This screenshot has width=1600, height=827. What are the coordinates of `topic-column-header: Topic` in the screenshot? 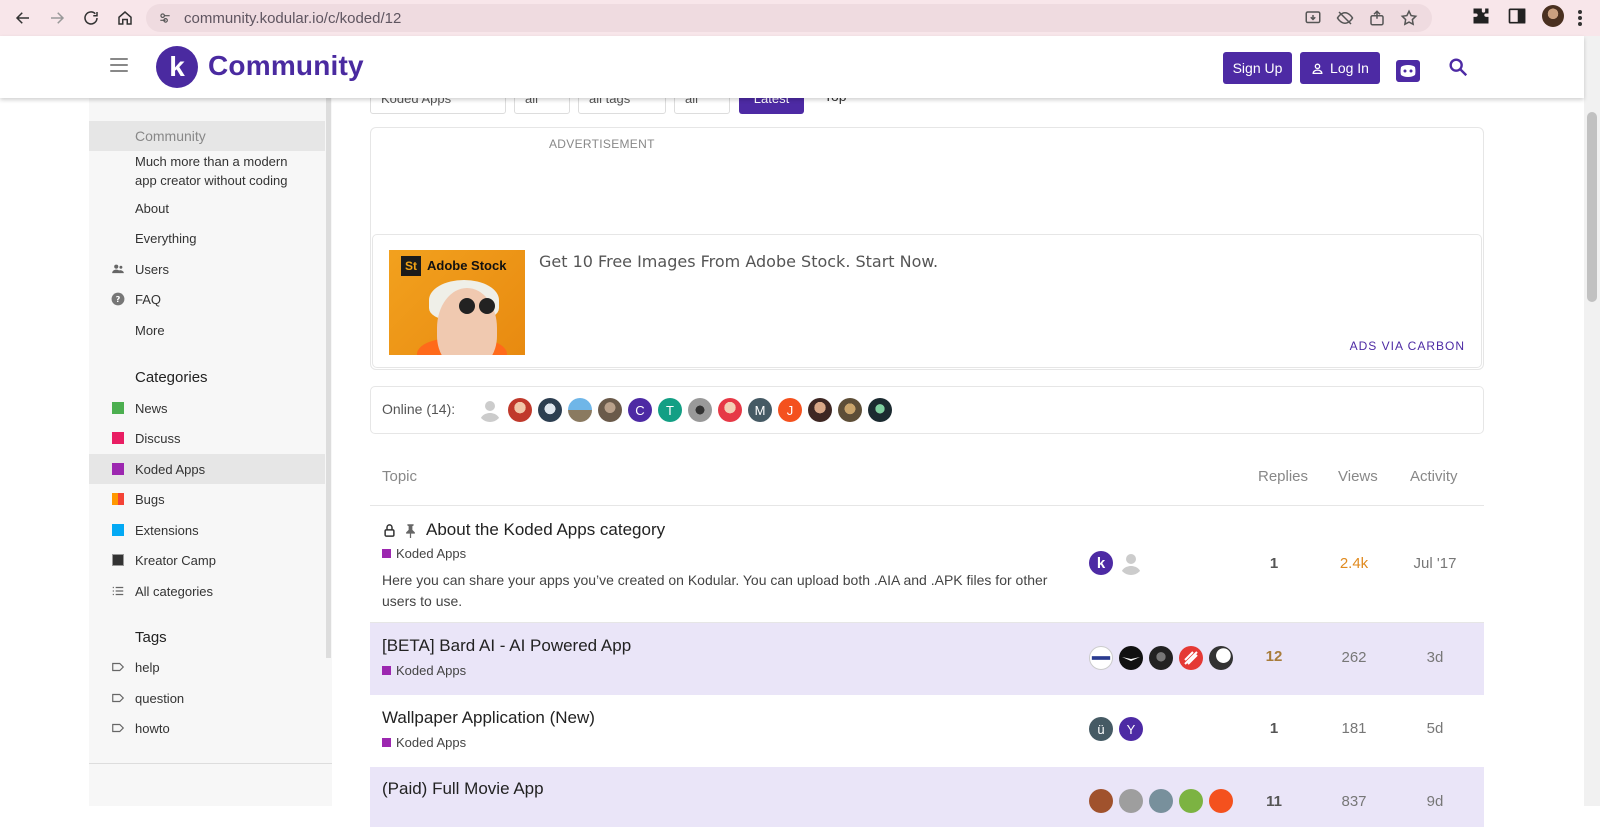 It's located at (399, 476).